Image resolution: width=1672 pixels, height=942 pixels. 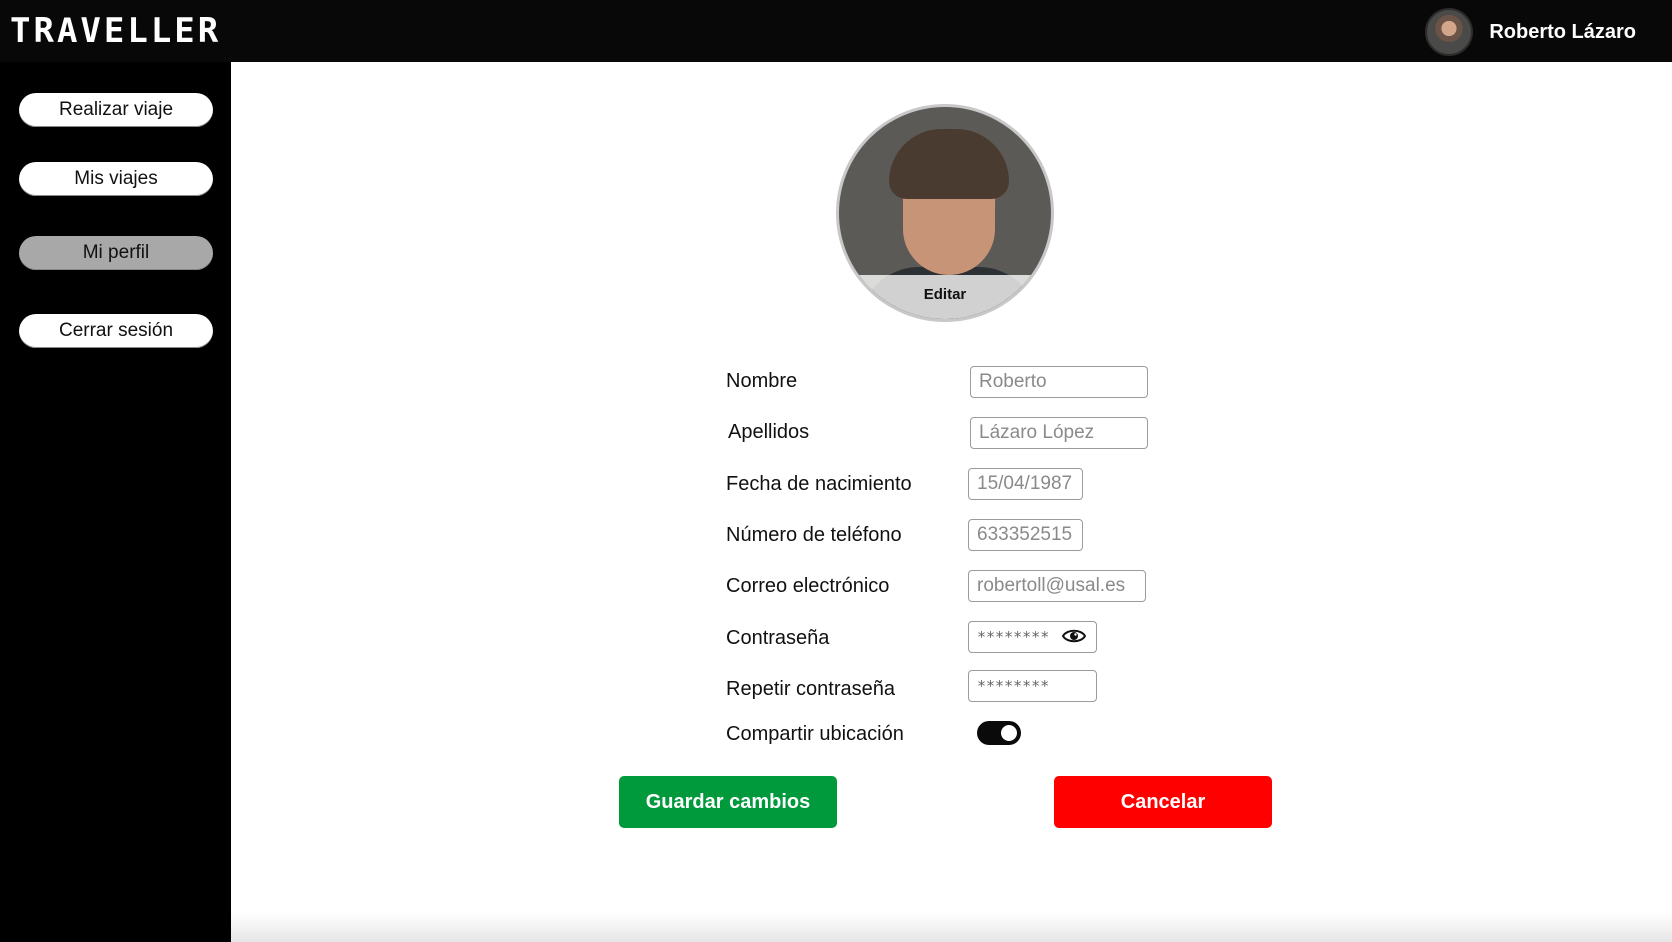 I want to click on telefono-field: 633352515, so click(x=1025, y=535).